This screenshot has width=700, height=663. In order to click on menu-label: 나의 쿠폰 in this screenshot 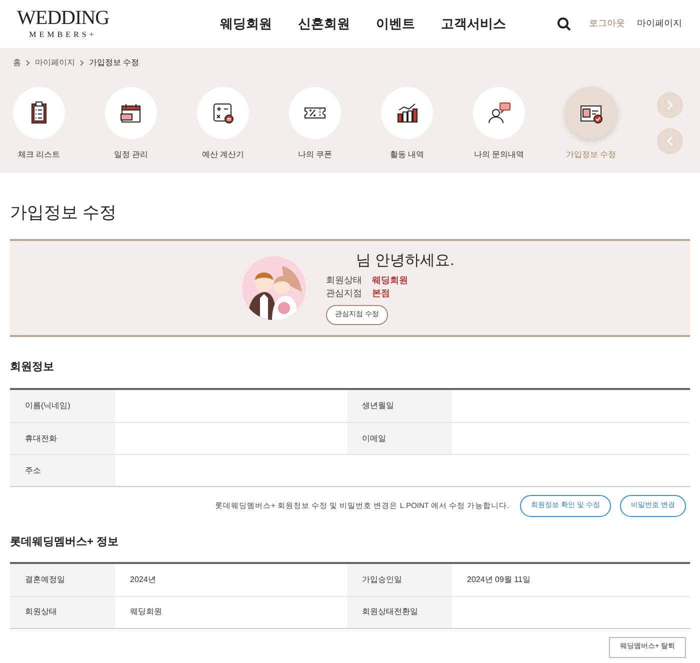, I will do `click(315, 155)`.